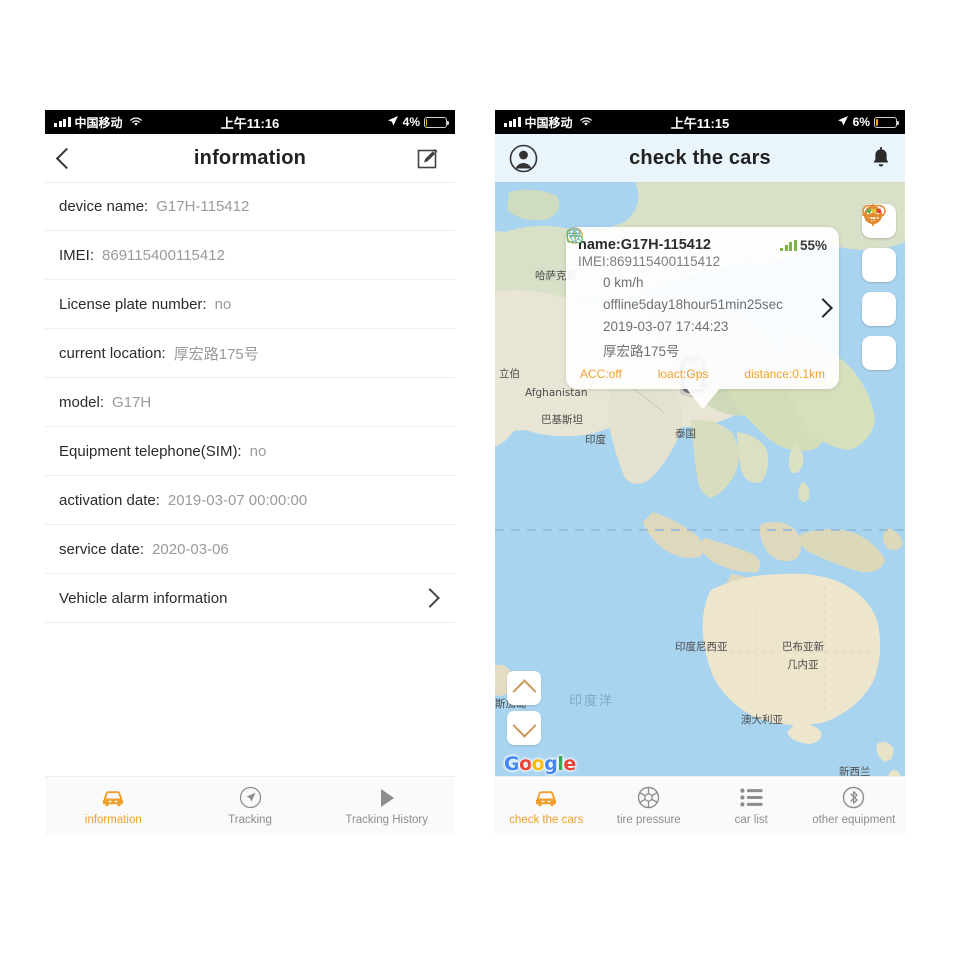 This screenshot has width=960, height=960. Describe the element at coordinates (203, 206) in the screenshot. I see `row-value: G17H-115412` at that location.